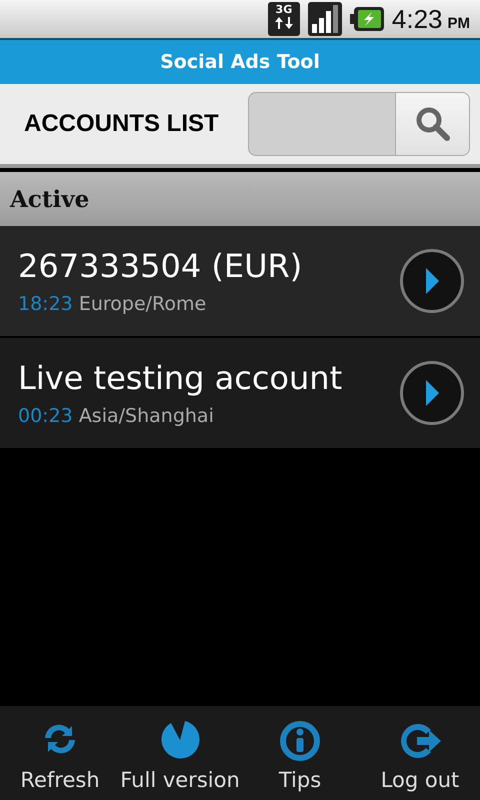  I want to click on toolbar-button: Refresh, so click(60, 753).